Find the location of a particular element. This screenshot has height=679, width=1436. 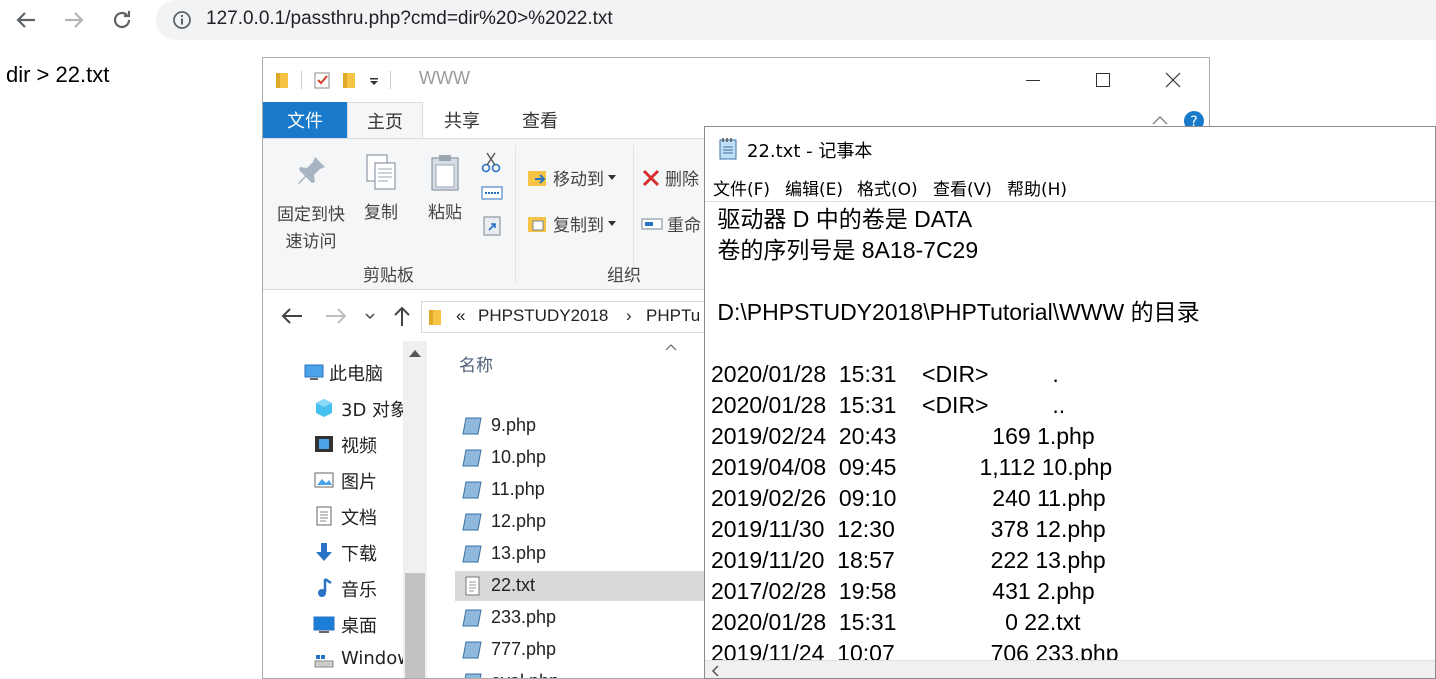

file-name: 777.php is located at coordinates (524, 649).